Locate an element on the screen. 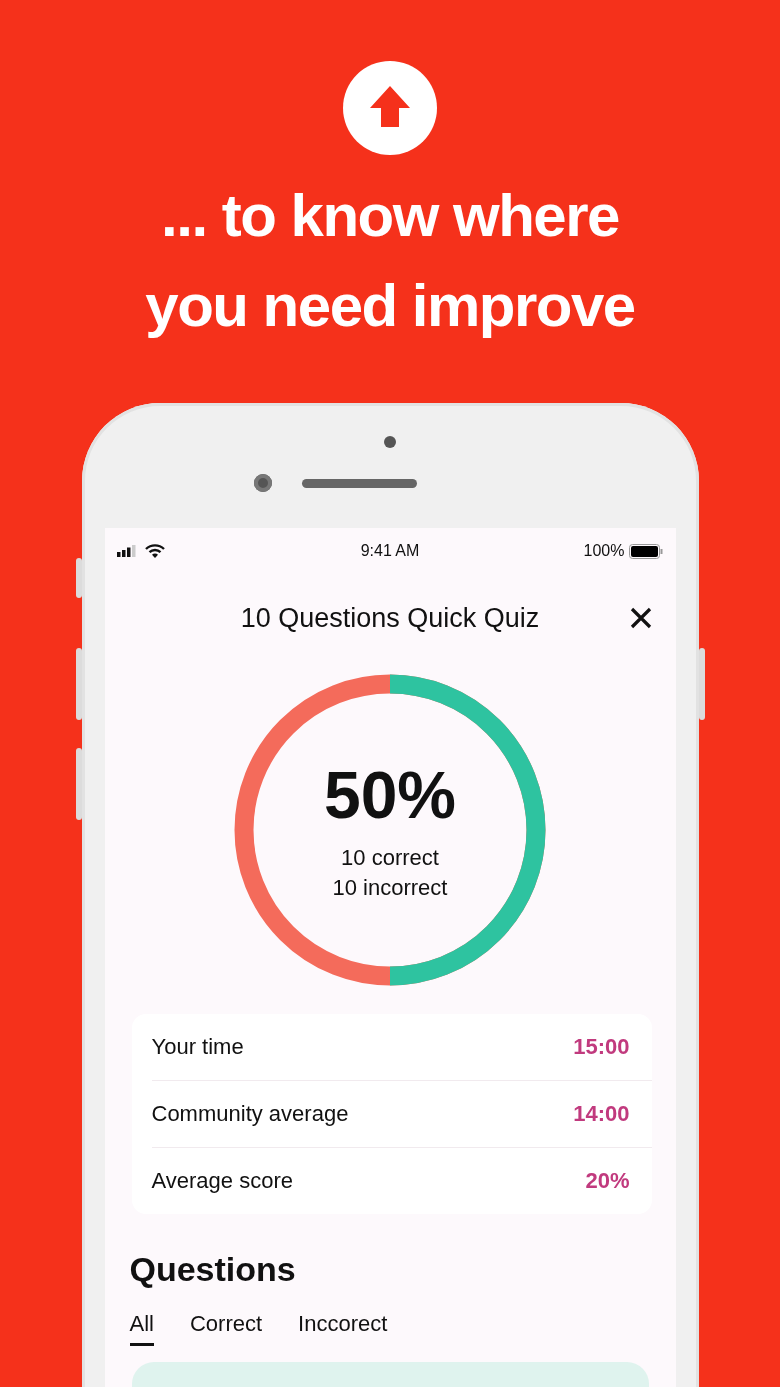  section-heading: Questions is located at coordinates (213, 1269).